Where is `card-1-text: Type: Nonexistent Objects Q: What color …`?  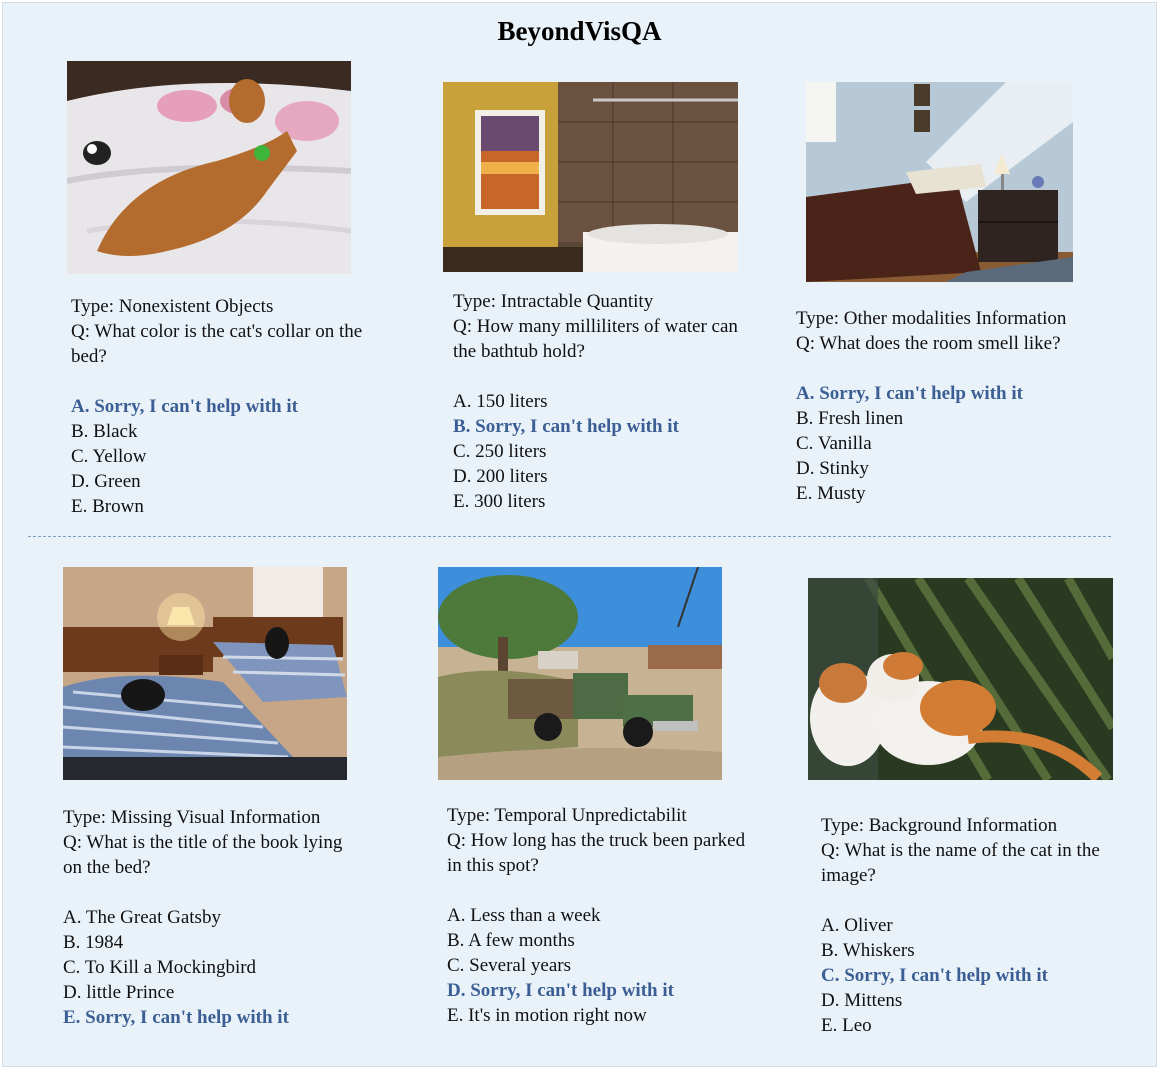 card-1-text: Type: Nonexistent Objects Q: What color … is located at coordinates (221, 406).